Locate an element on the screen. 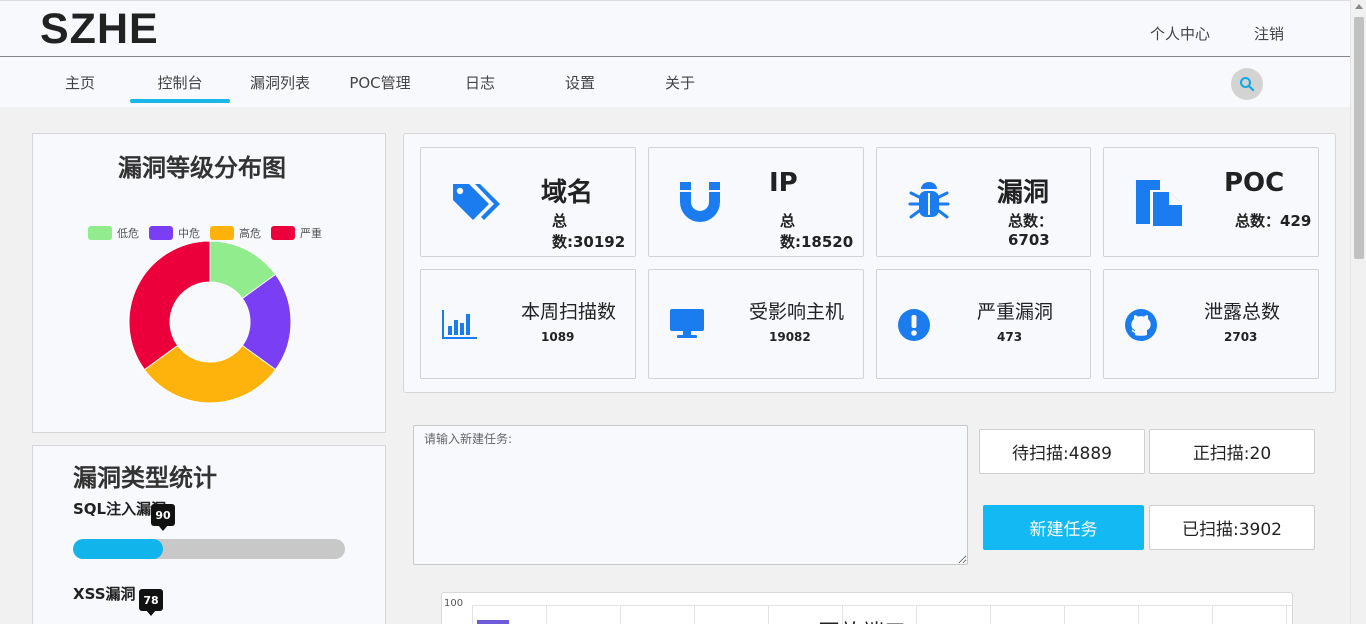 Image resolution: width=1366 pixels, height=624 pixels. port-chart-y-tick: 100 is located at coordinates (454, 603).